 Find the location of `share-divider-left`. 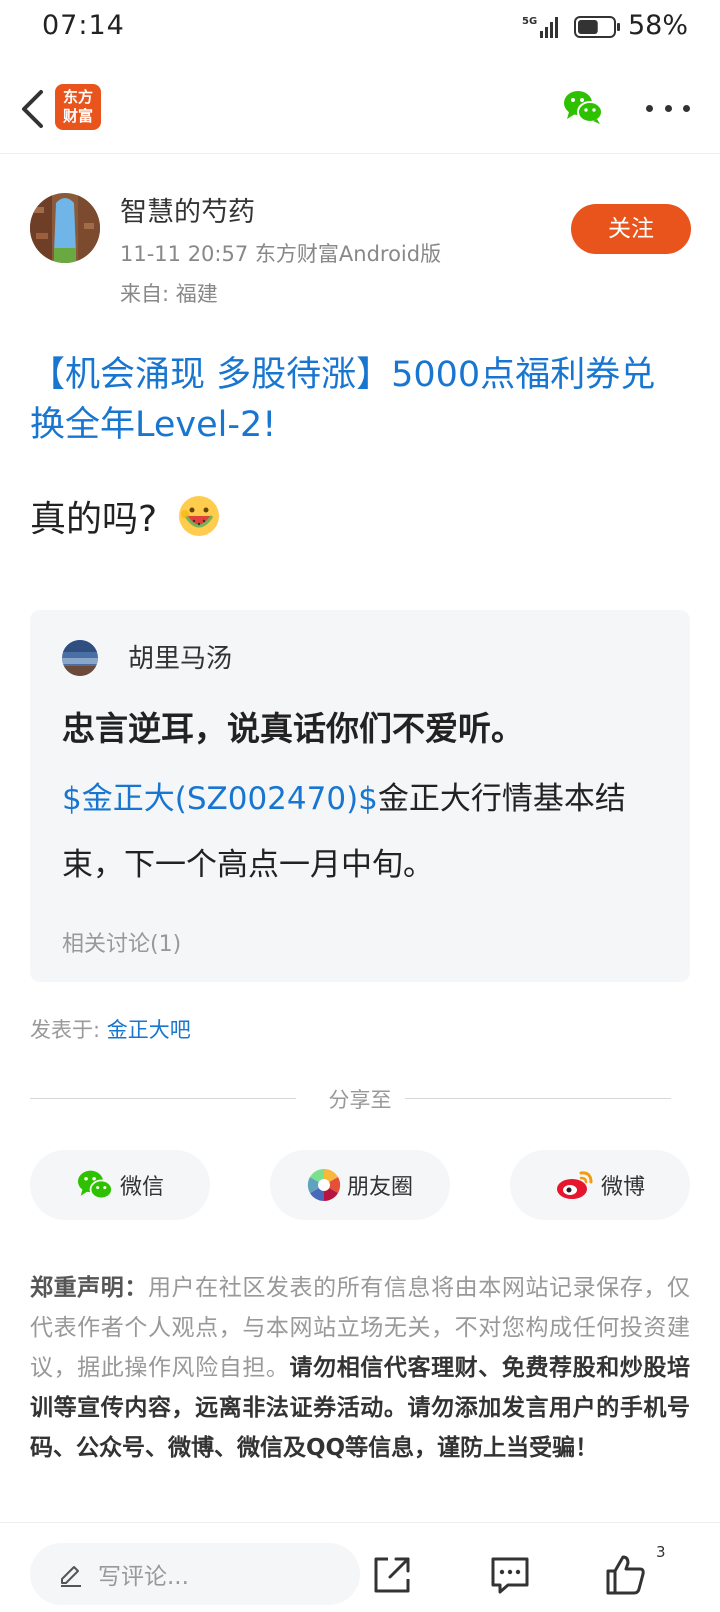

share-divider-left is located at coordinates (163, 1098).